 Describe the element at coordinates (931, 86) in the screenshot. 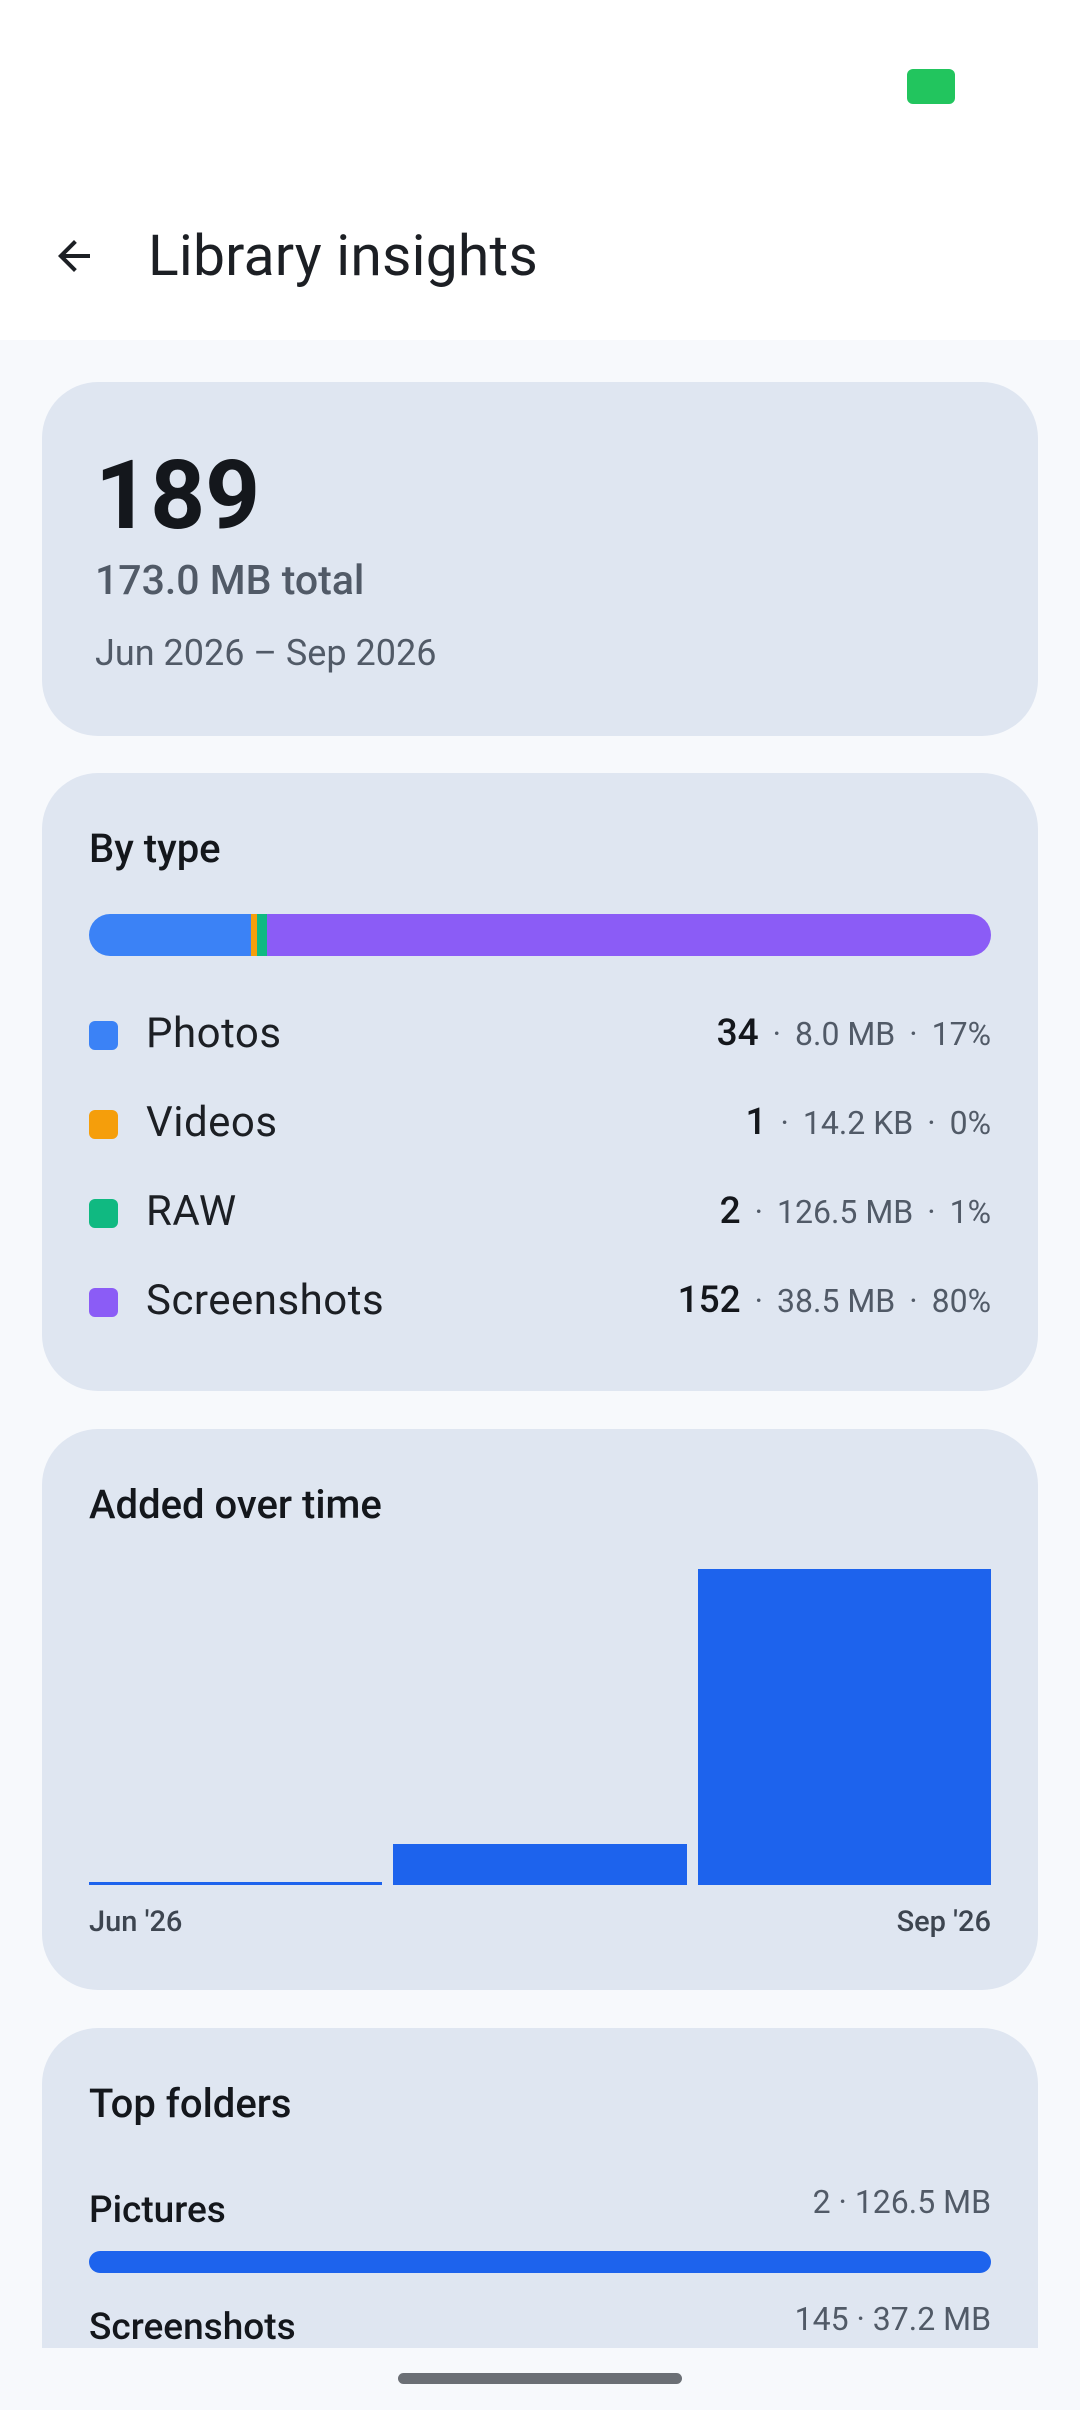

I see `battery-icon` at that location.